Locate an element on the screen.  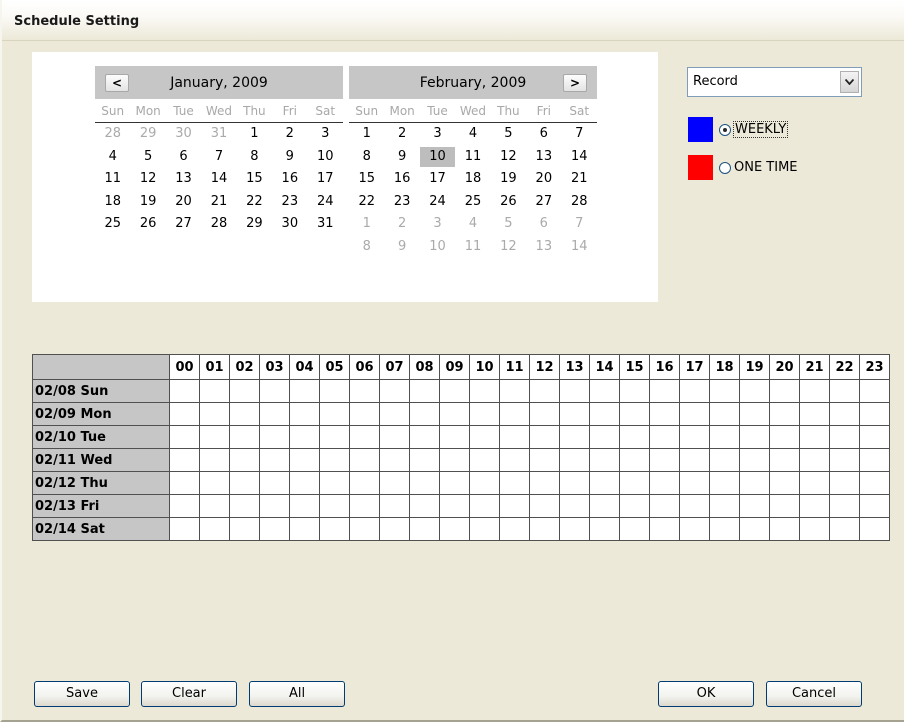
calendar-day: 21 is located at coordinates (579, 179).